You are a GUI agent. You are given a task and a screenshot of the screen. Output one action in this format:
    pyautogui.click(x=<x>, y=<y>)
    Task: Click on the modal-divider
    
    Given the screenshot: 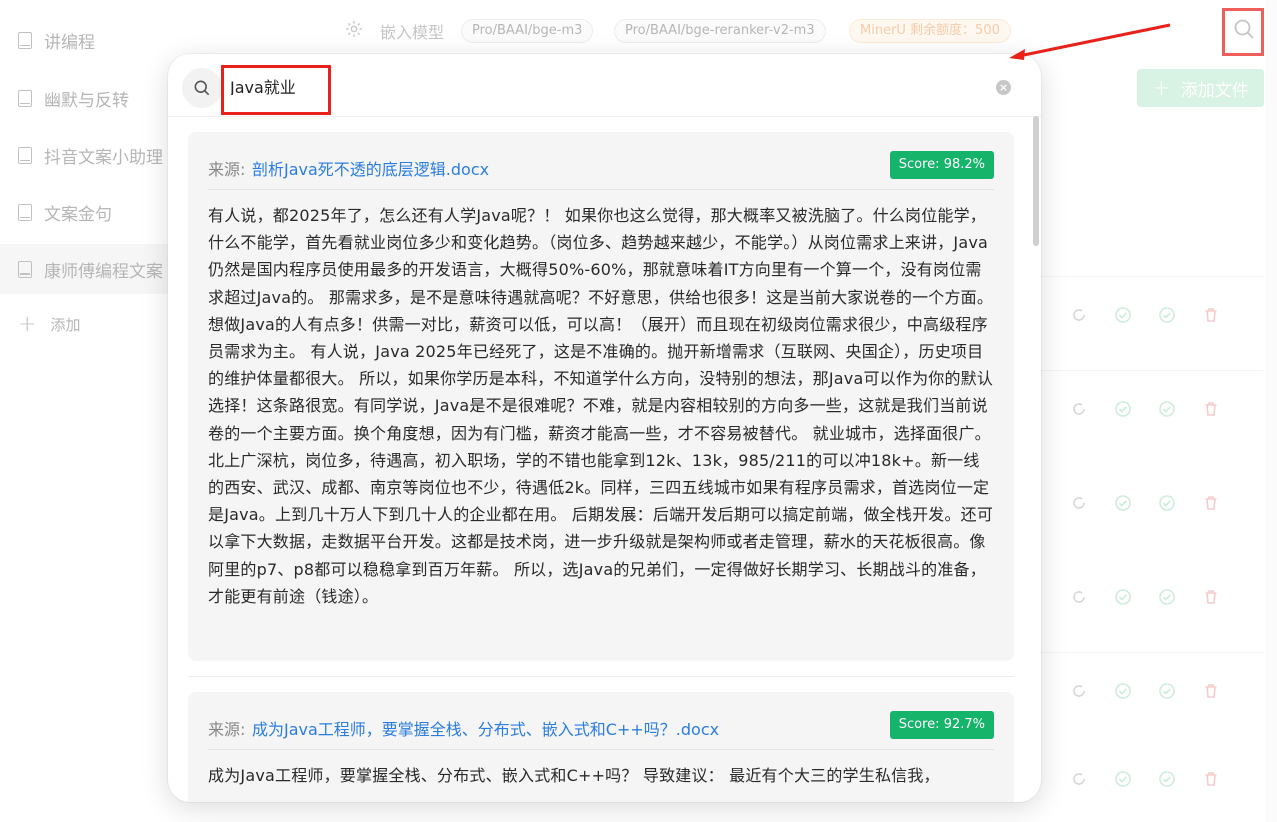 What is the action you would take?
    pyautogui.click(x=604, y=116)
    